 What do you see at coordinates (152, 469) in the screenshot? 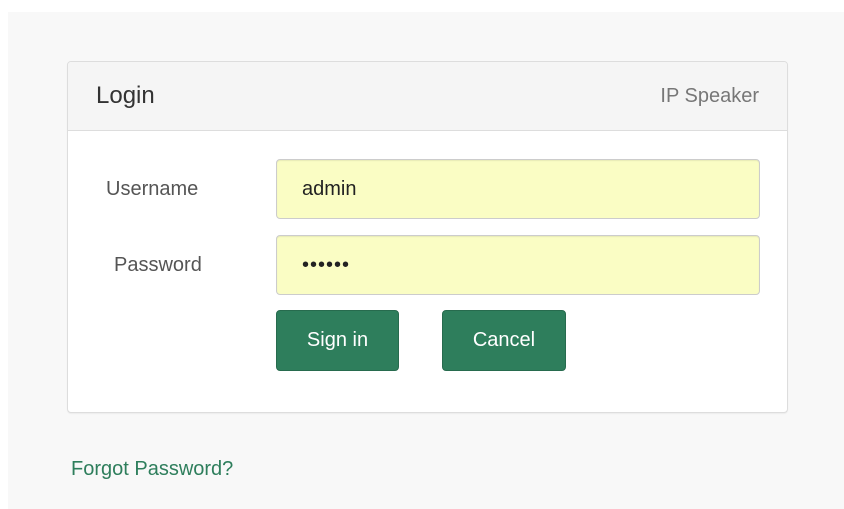
I see `forgot-password-link: Forgot Password?` at bounding box center [152, 469].